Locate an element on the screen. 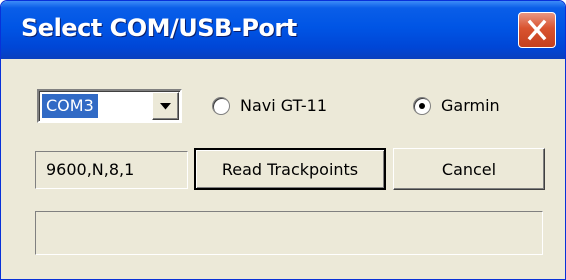  close-button is located at coordinates (537, 30).